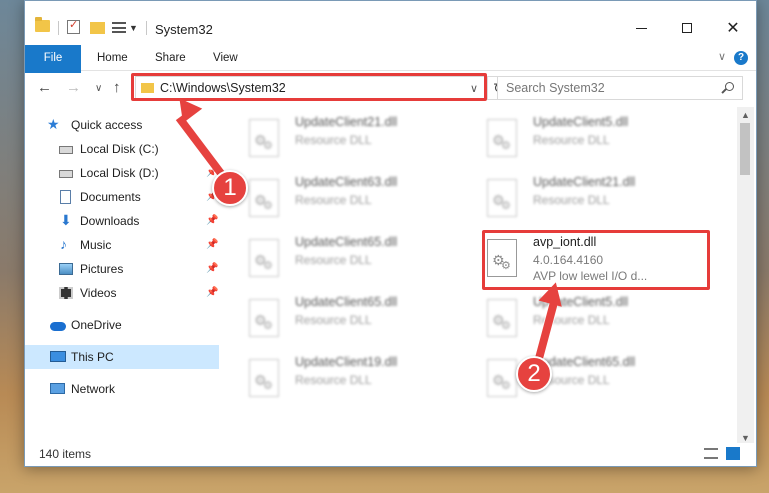  I want to click on close-button: ✕, so click(733, 28).